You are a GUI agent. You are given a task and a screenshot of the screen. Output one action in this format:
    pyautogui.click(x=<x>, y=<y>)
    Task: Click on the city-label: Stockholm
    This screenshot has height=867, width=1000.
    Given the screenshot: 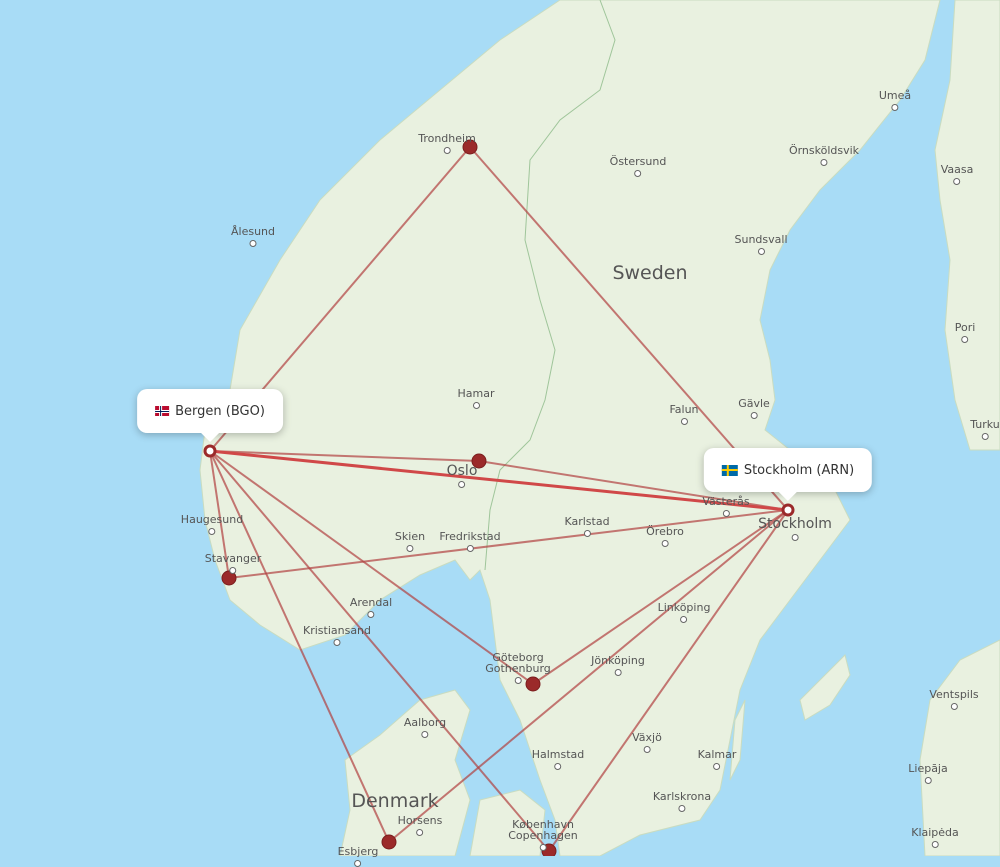 What is the action you would take?
    pyautogui.click(x=795, y=528)
    